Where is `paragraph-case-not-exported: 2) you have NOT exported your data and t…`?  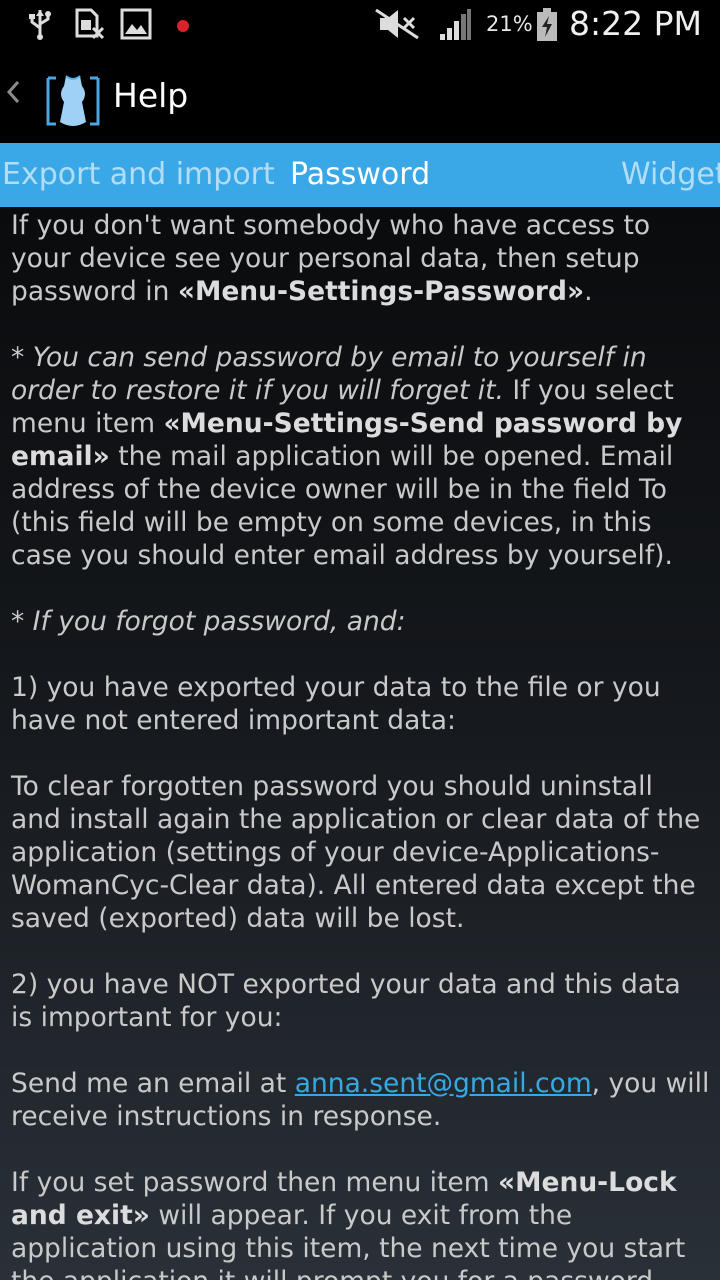
paragraph-case-not-exported: 2) you have NOT exported your data and t… is located at coordinates (346, 1001).